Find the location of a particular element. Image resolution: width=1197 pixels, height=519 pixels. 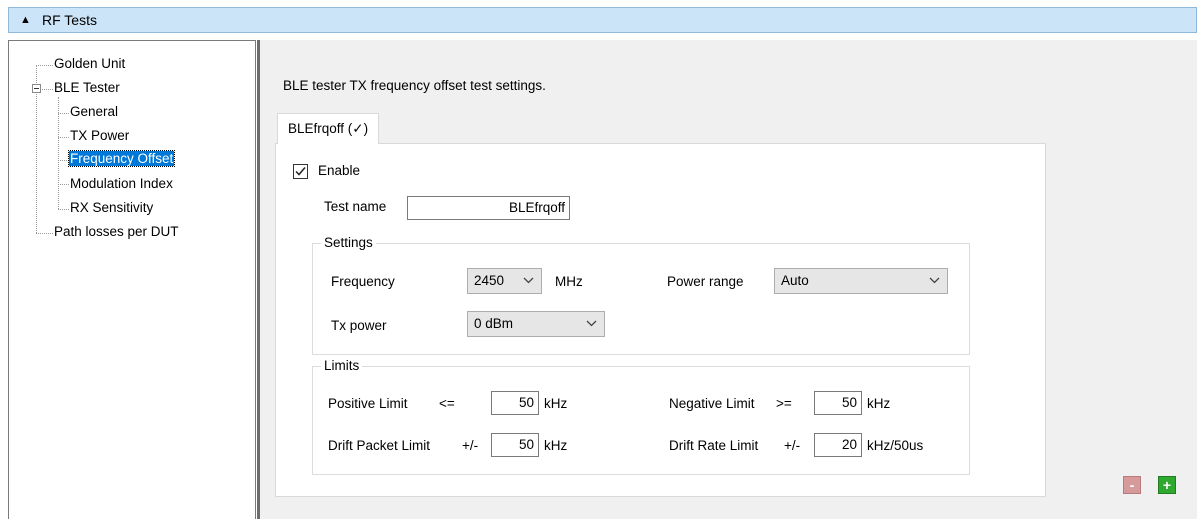

drift-packet-limit-label: Drift Packet Limit is located at coordinates (379, 445).